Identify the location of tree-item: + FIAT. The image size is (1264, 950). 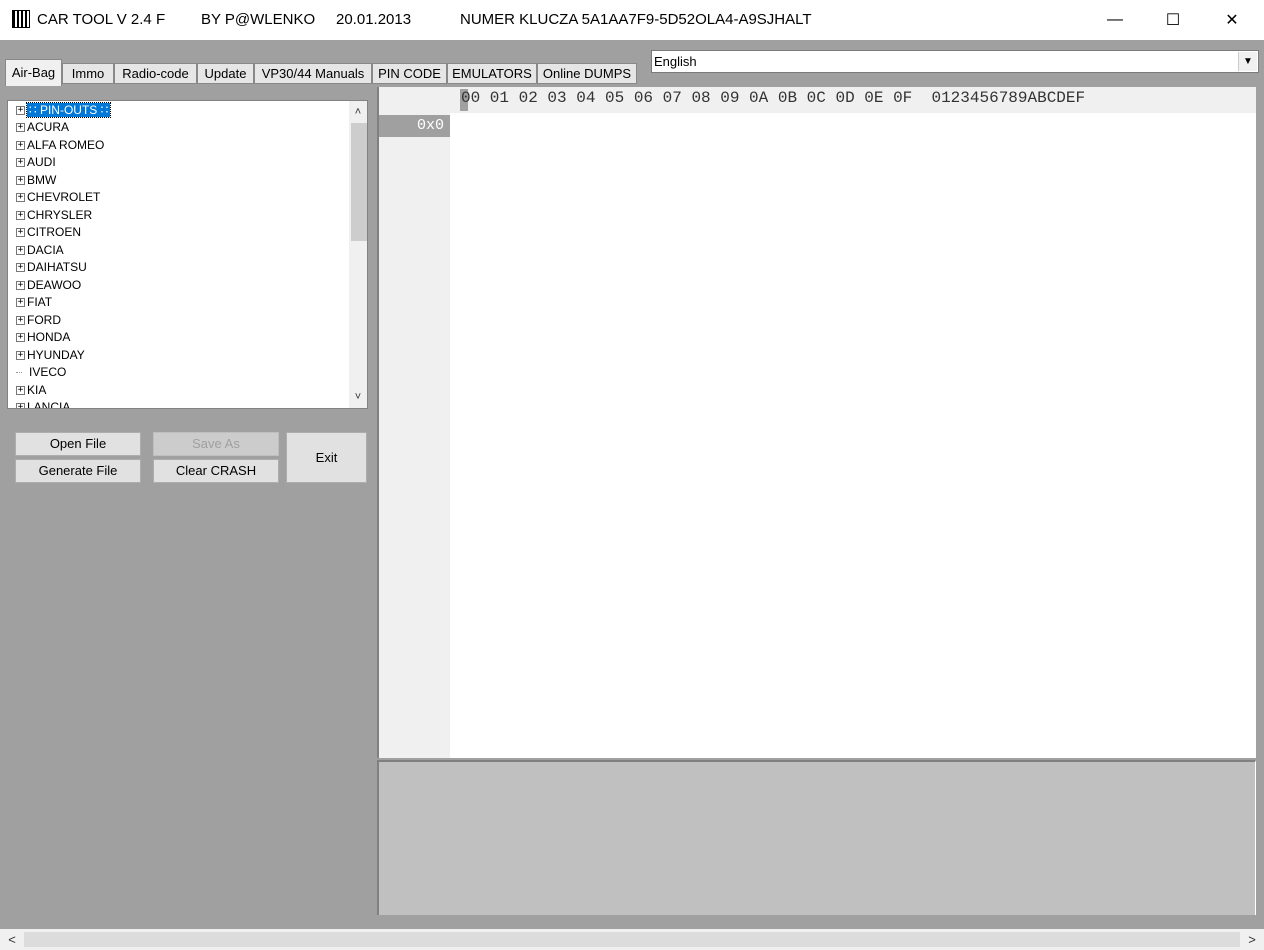
(34, 302).